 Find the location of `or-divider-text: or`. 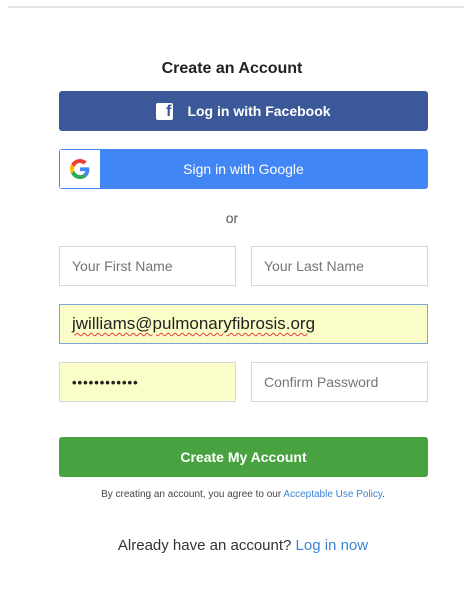

or-divider-text: or is located at coordinates (232, 218).